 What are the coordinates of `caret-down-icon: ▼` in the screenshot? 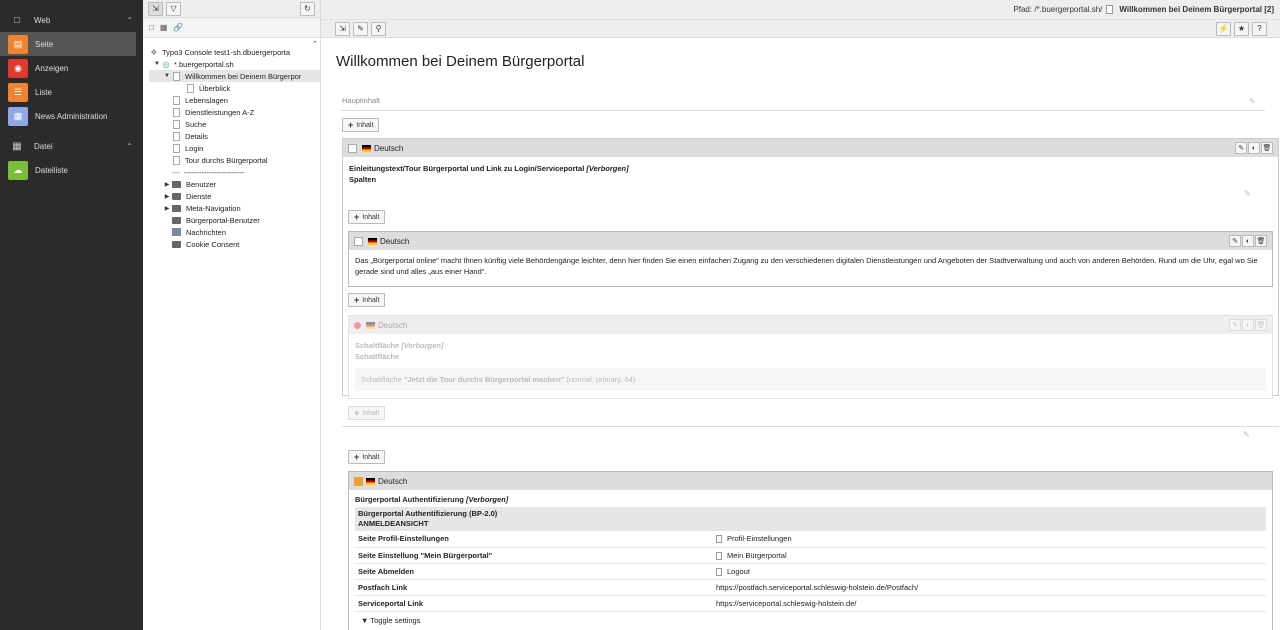 It's located at (365, 620).